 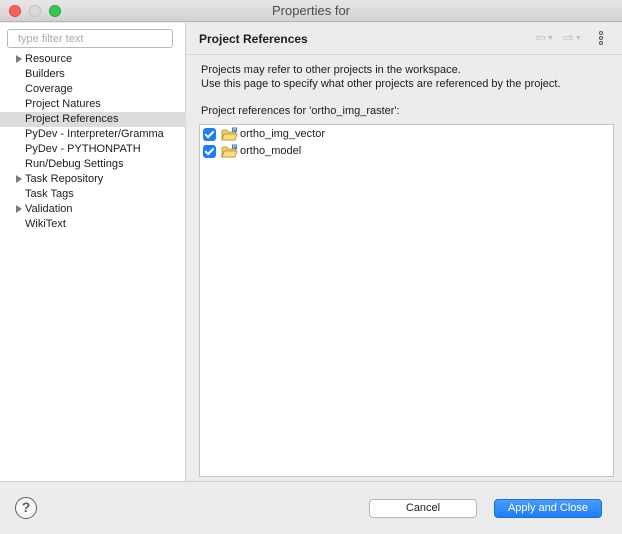 I want to click on tree-item-project-natures: Project Natures, so click(x=93, y=104).